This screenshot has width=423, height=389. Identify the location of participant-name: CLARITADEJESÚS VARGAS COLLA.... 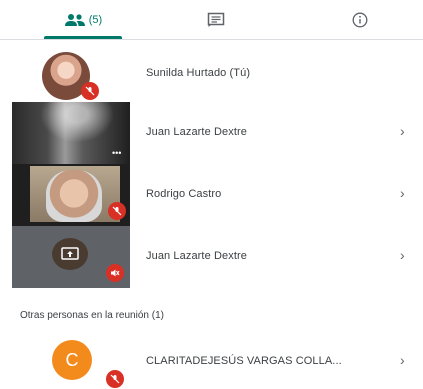
(244, 361).